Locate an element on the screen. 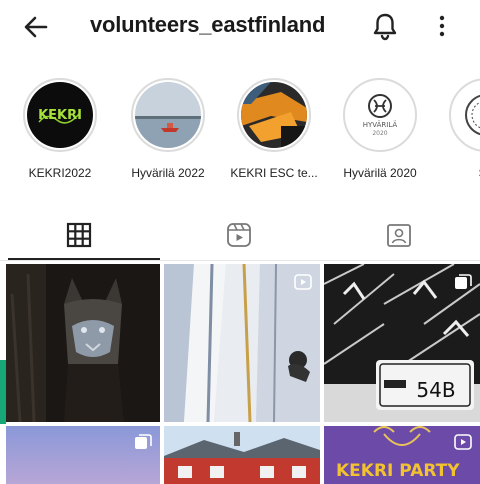  highlight-label: KEKRI2022 is located at coordinates (60, 173).